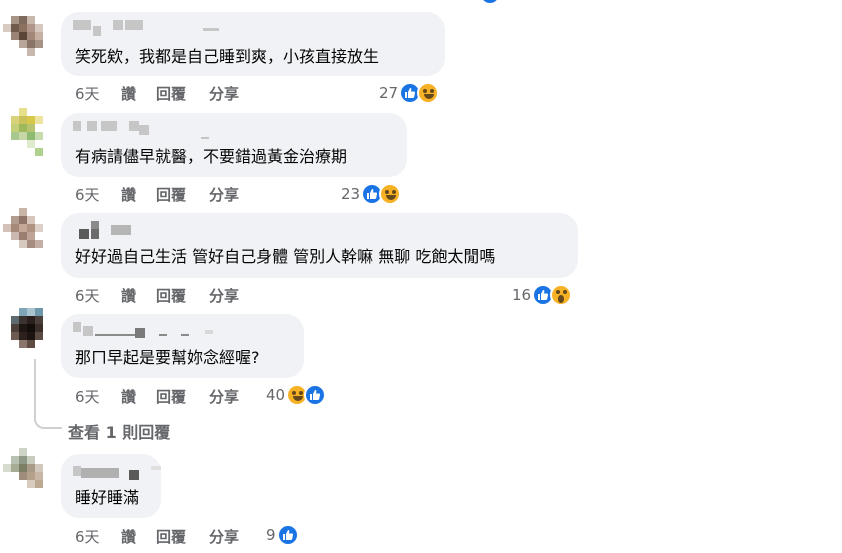 Image resolution: width=842 pixels, height=553 pixels. Describe the element at coordinates (522, 295) in the screenshot. I see `reaction-count: 16` at that location.